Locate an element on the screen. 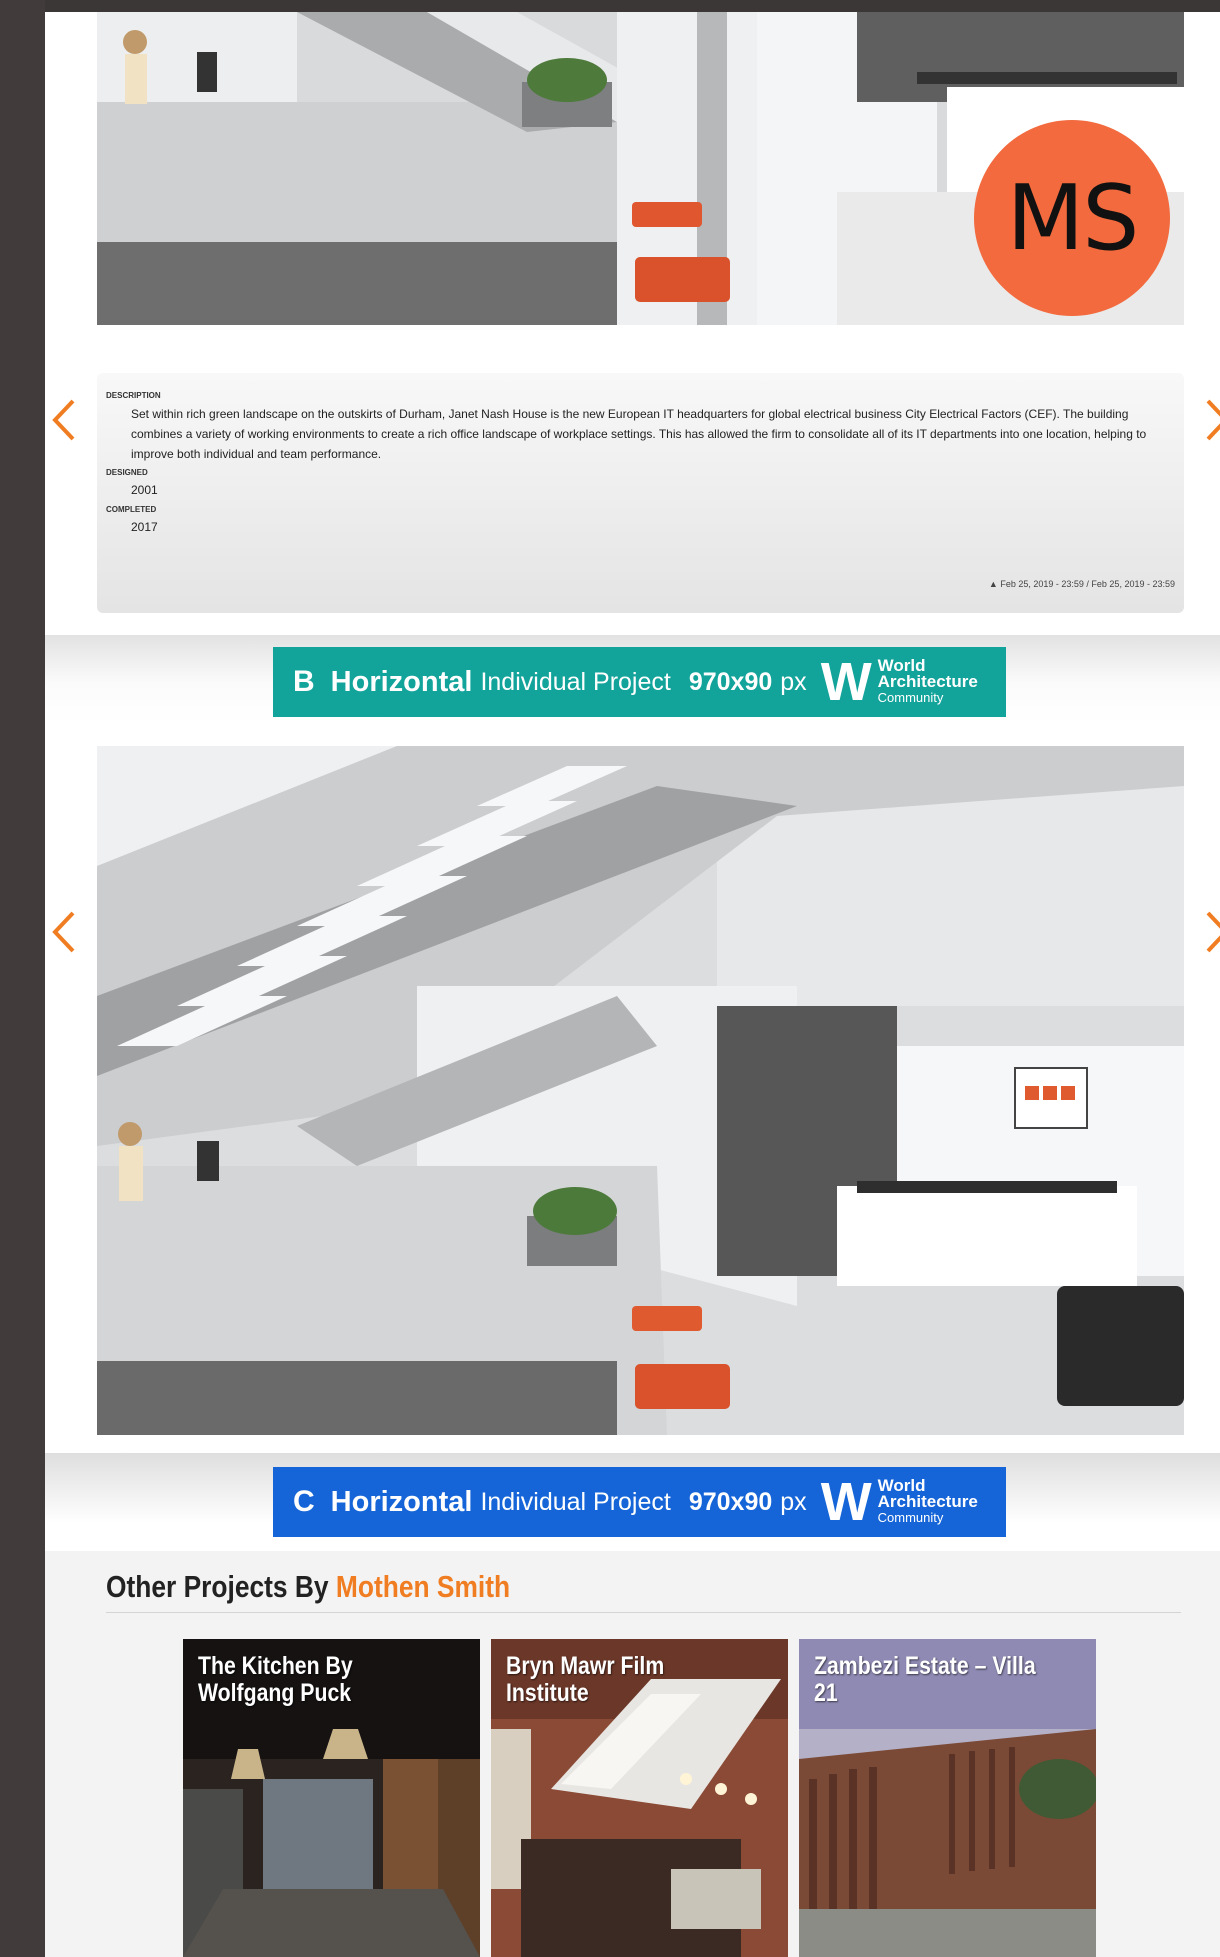  designed-year: 2001 is located at coordinates (144, 490).